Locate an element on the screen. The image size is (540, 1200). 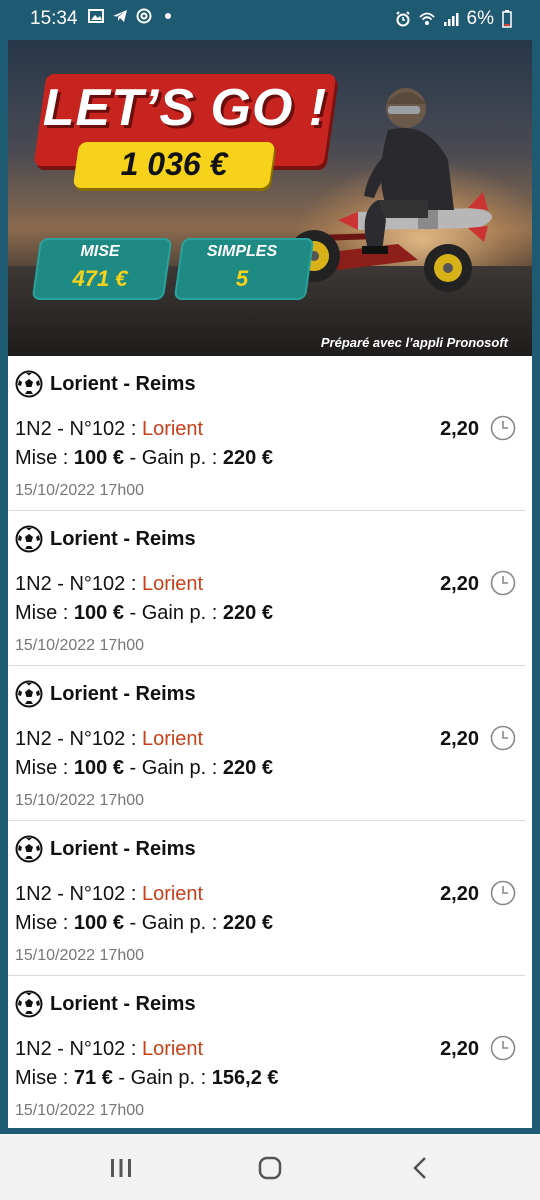
back-icon is located at coordinates (421, 1168).